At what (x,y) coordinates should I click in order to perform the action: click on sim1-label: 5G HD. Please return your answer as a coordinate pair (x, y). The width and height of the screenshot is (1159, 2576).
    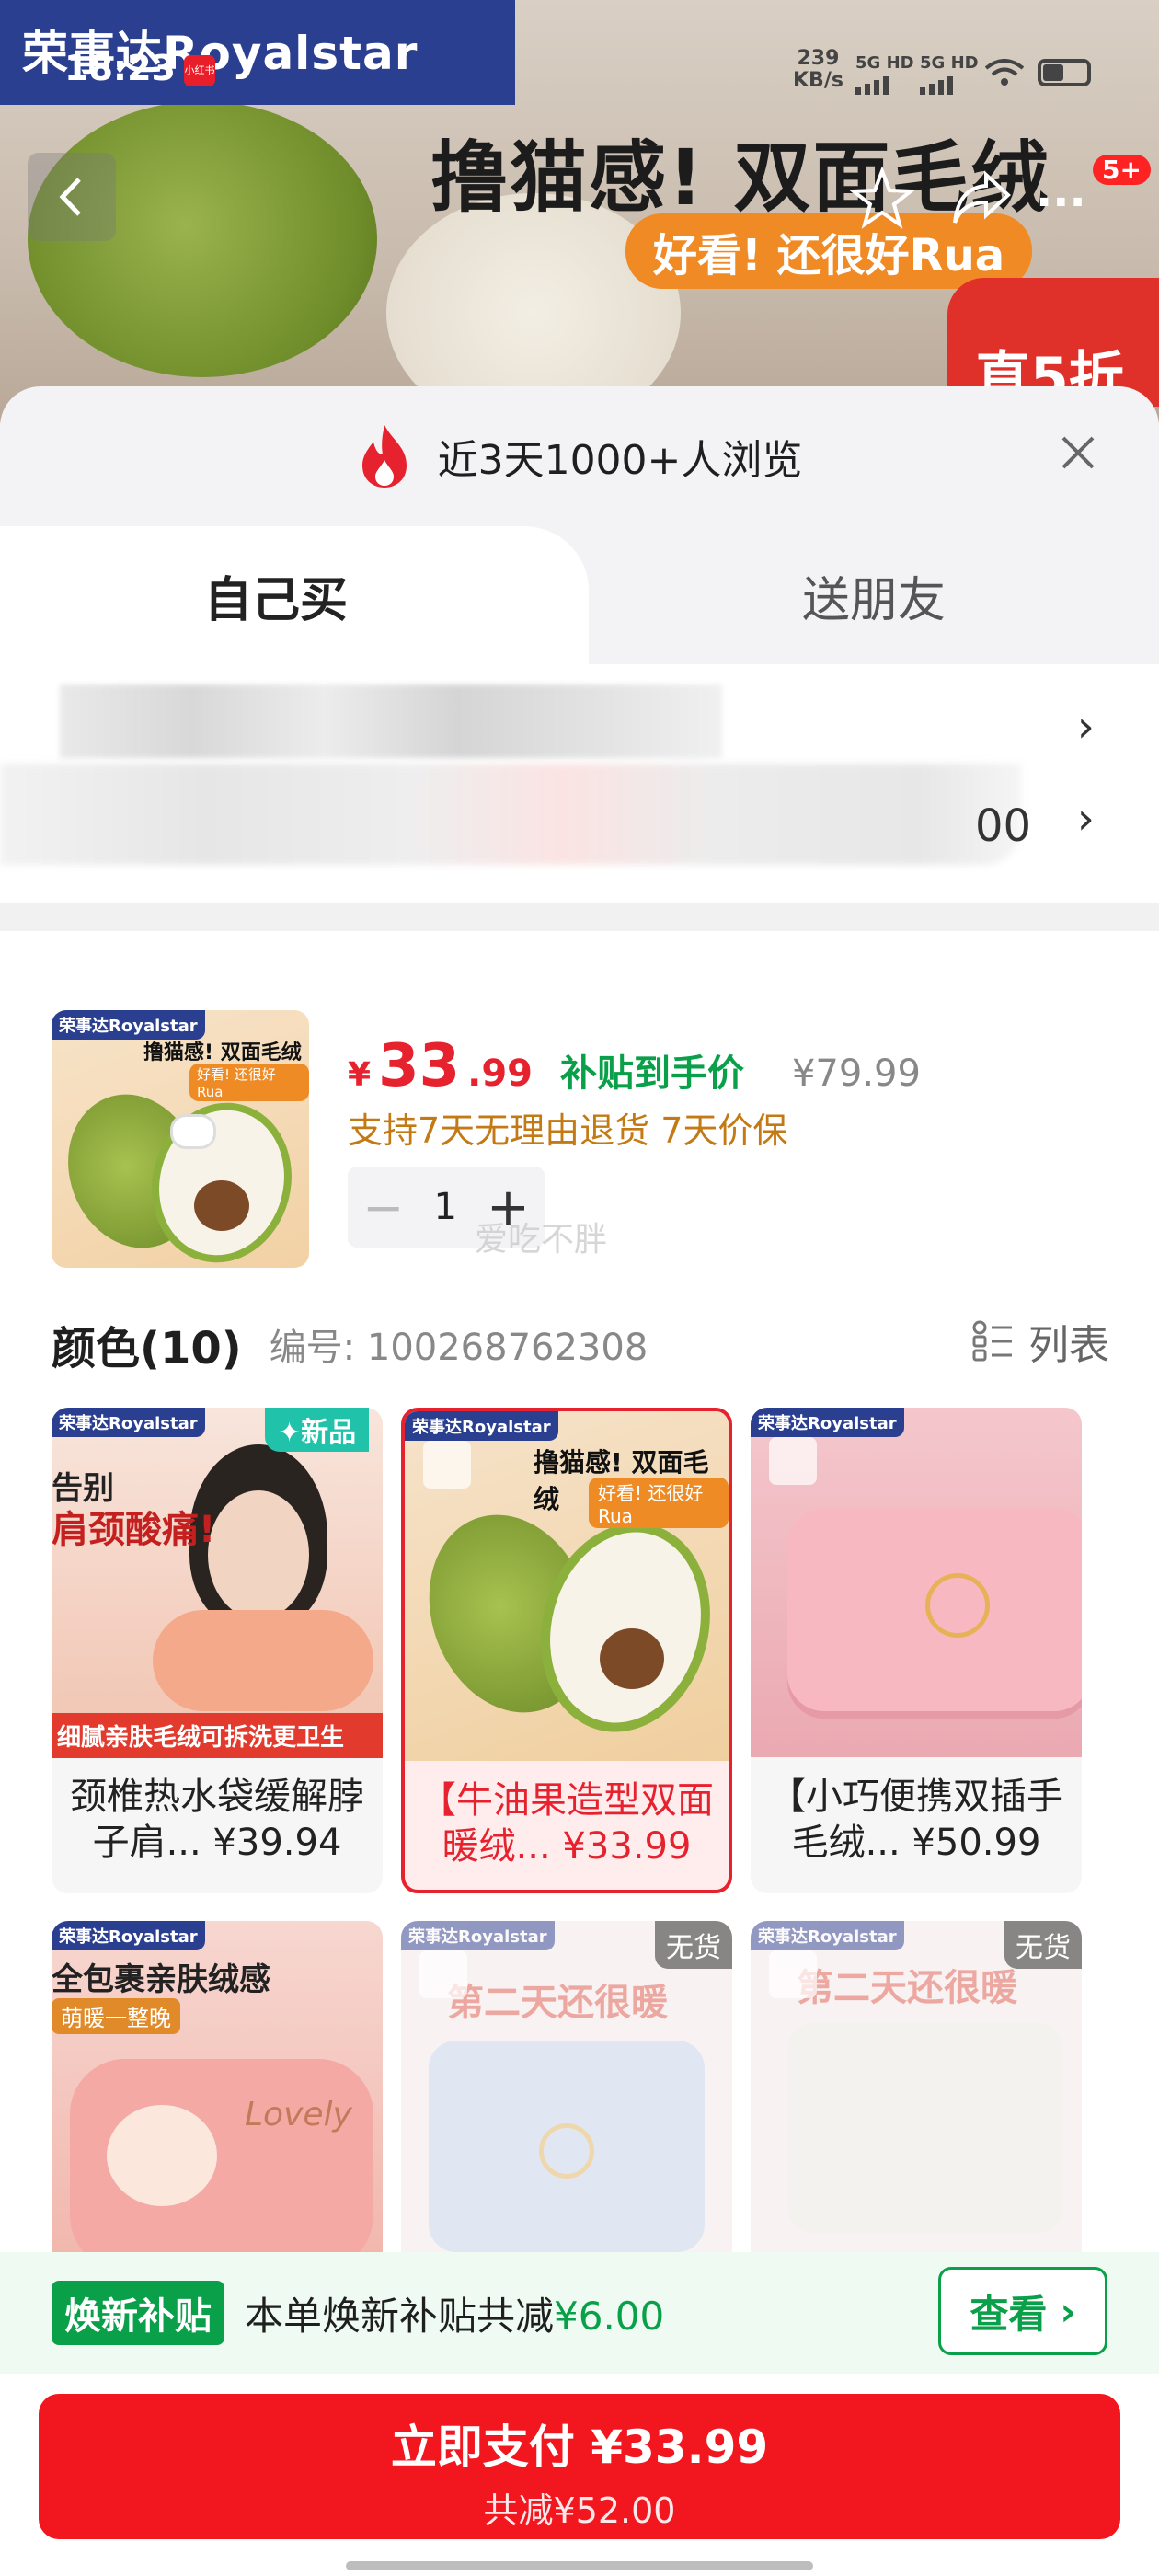
    Looking at the image, I should click on (884, 63).